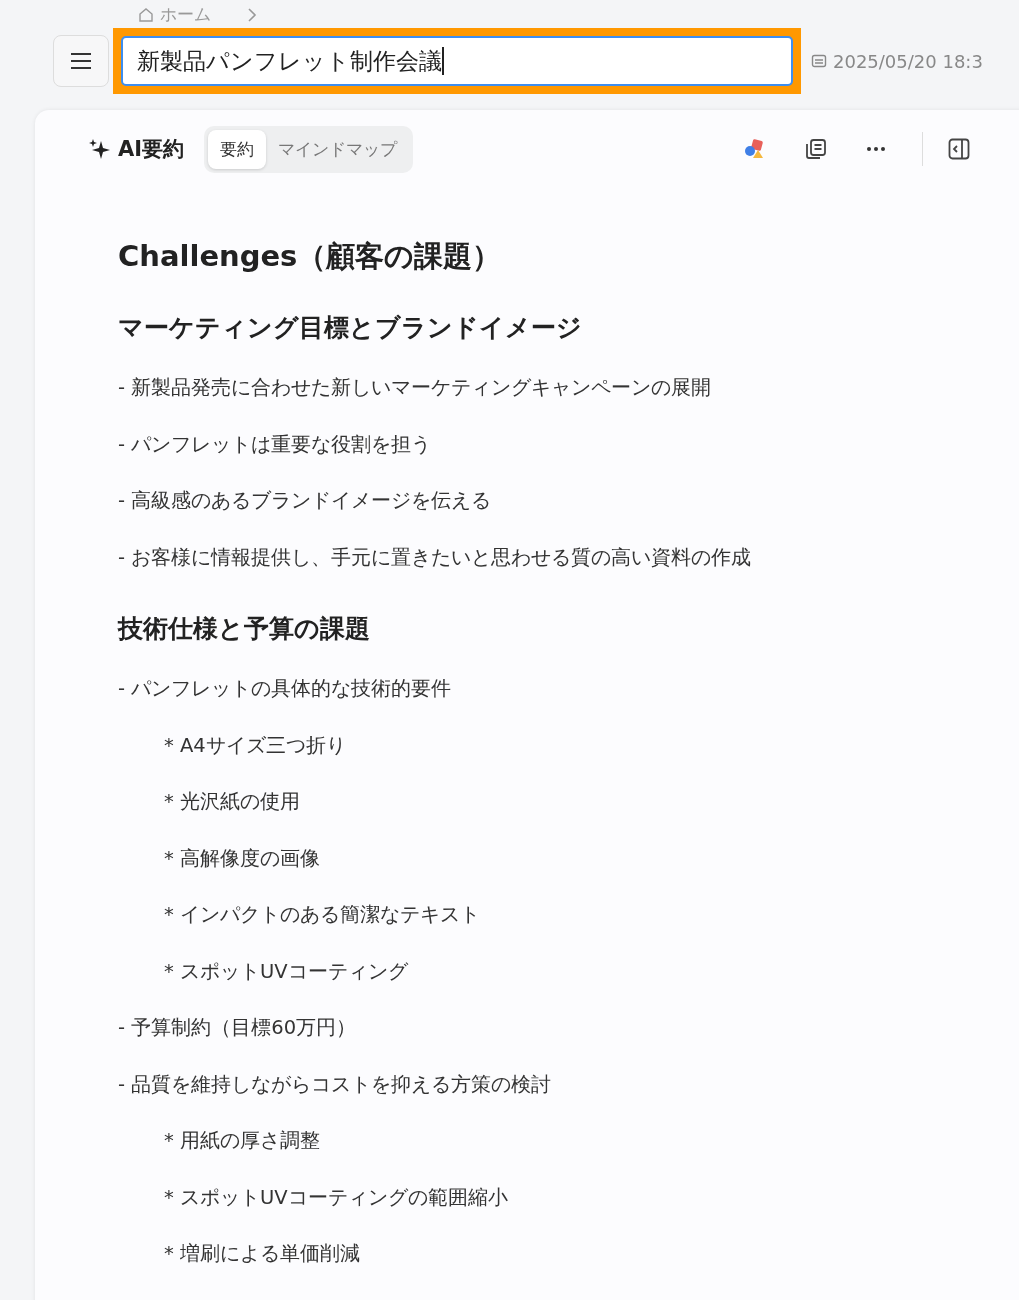  I want to click on sub-bullet-text: * スポットUVコーティング, so click(286, 972).